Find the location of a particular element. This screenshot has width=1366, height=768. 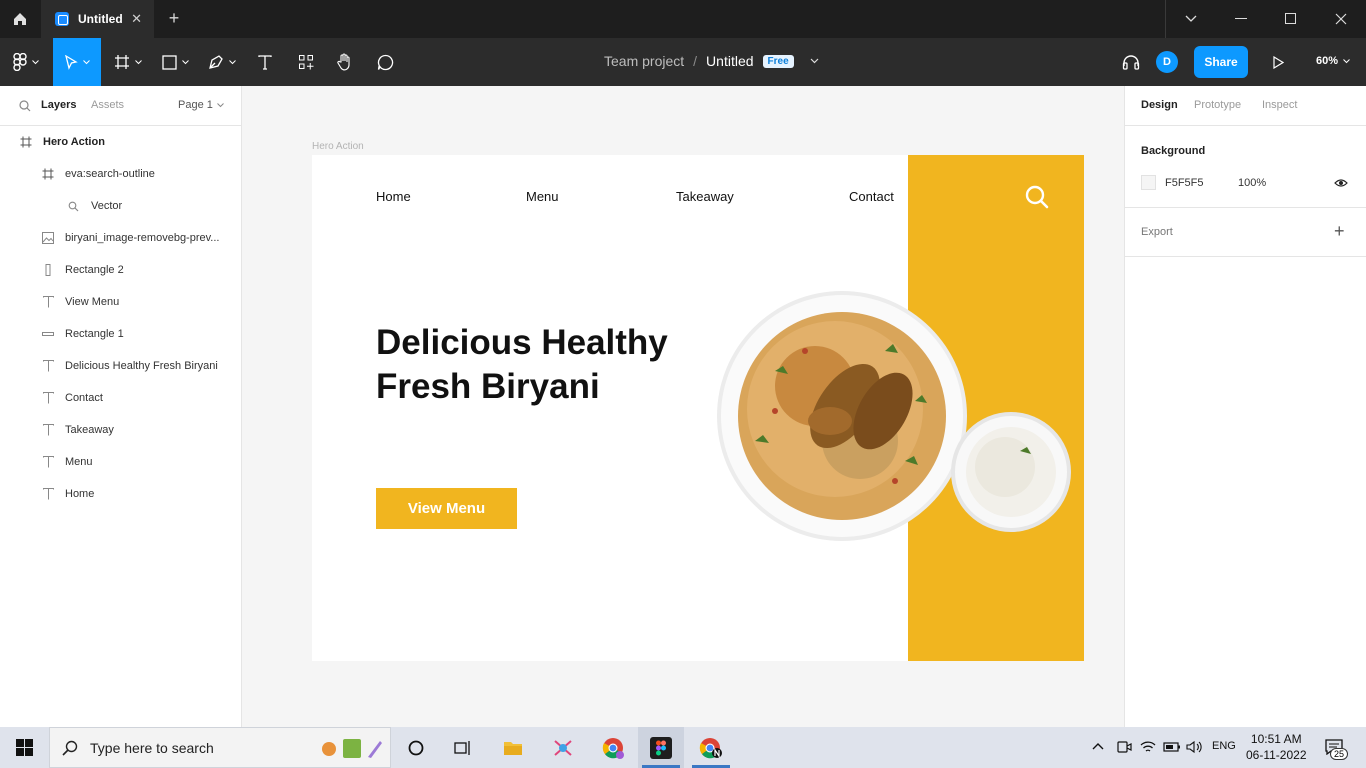

minimize-button is located at coordinates (1241, 19).